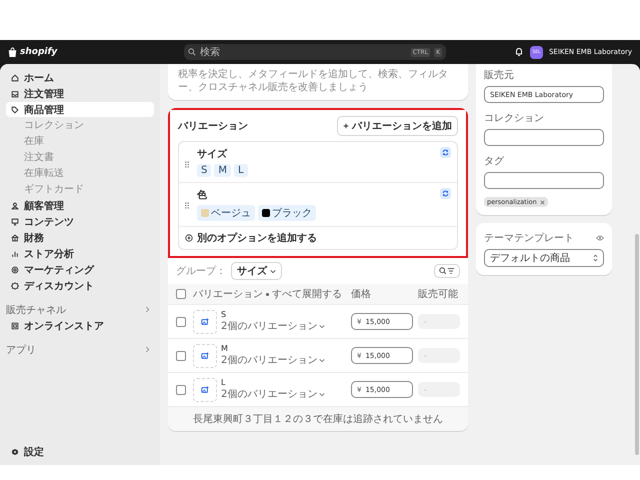 The height and width of the screenshot is (480, 640). Describe the element at coordinates (346, 126) in the screenshot. I see `plus-icon` at that location.